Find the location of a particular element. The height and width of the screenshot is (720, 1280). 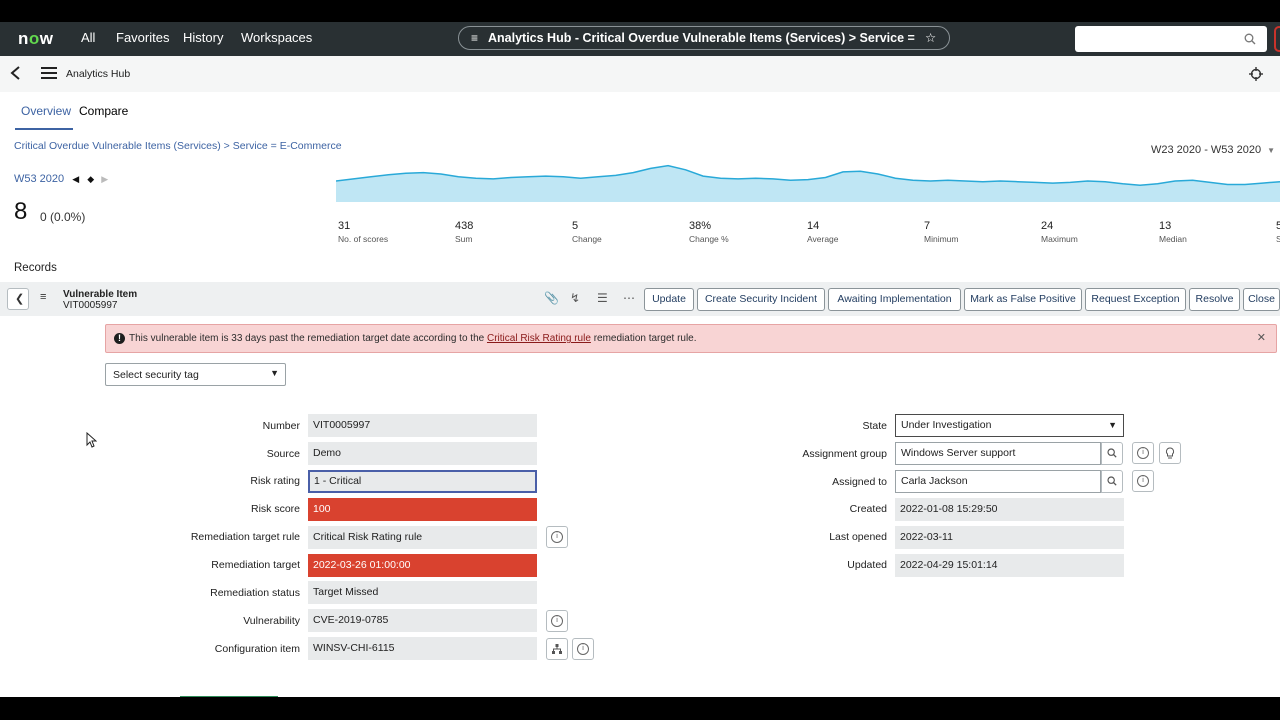

lightbulb-icon is located at coordinates (1170, 453).